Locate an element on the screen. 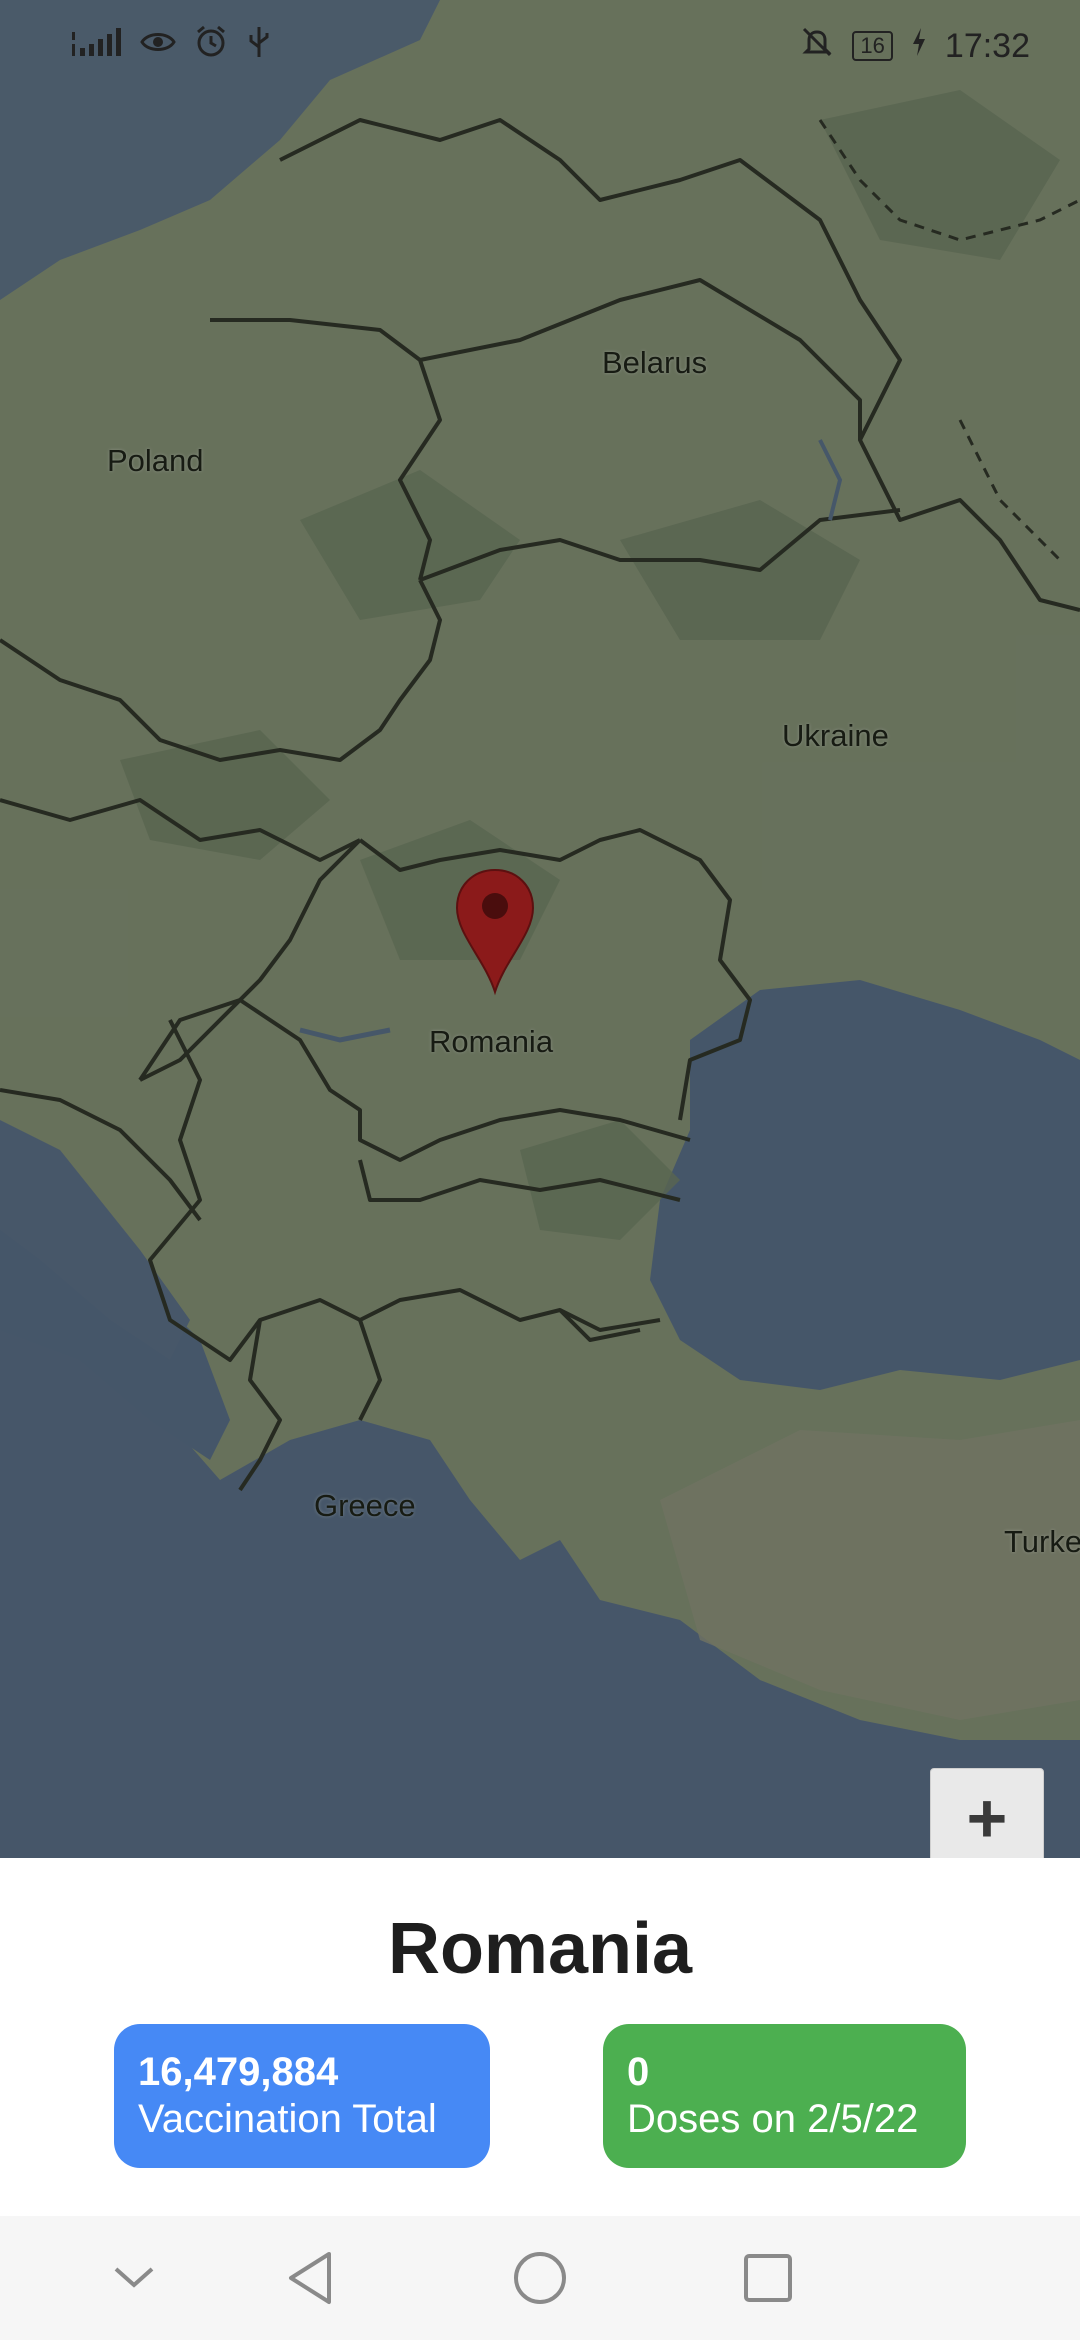 The image size is (1080, 2340). country-title: Romania is located at coordinates (540, 1949).